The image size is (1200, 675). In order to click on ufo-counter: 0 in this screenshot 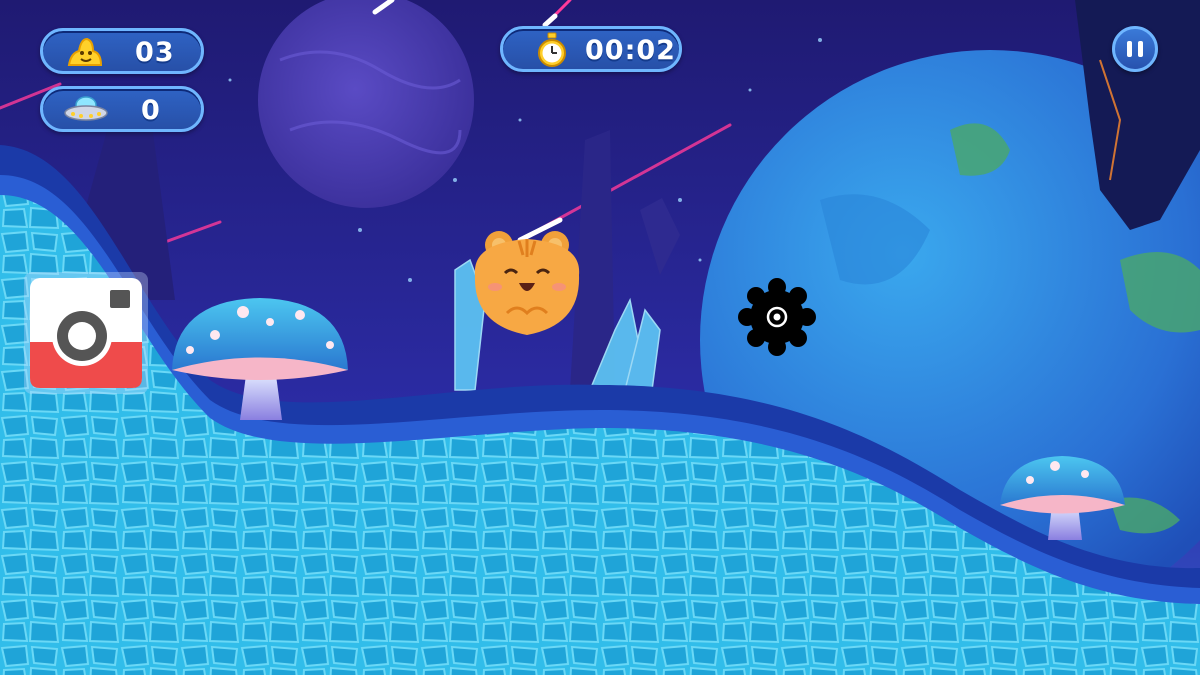, I will do `click(122, 109)`.